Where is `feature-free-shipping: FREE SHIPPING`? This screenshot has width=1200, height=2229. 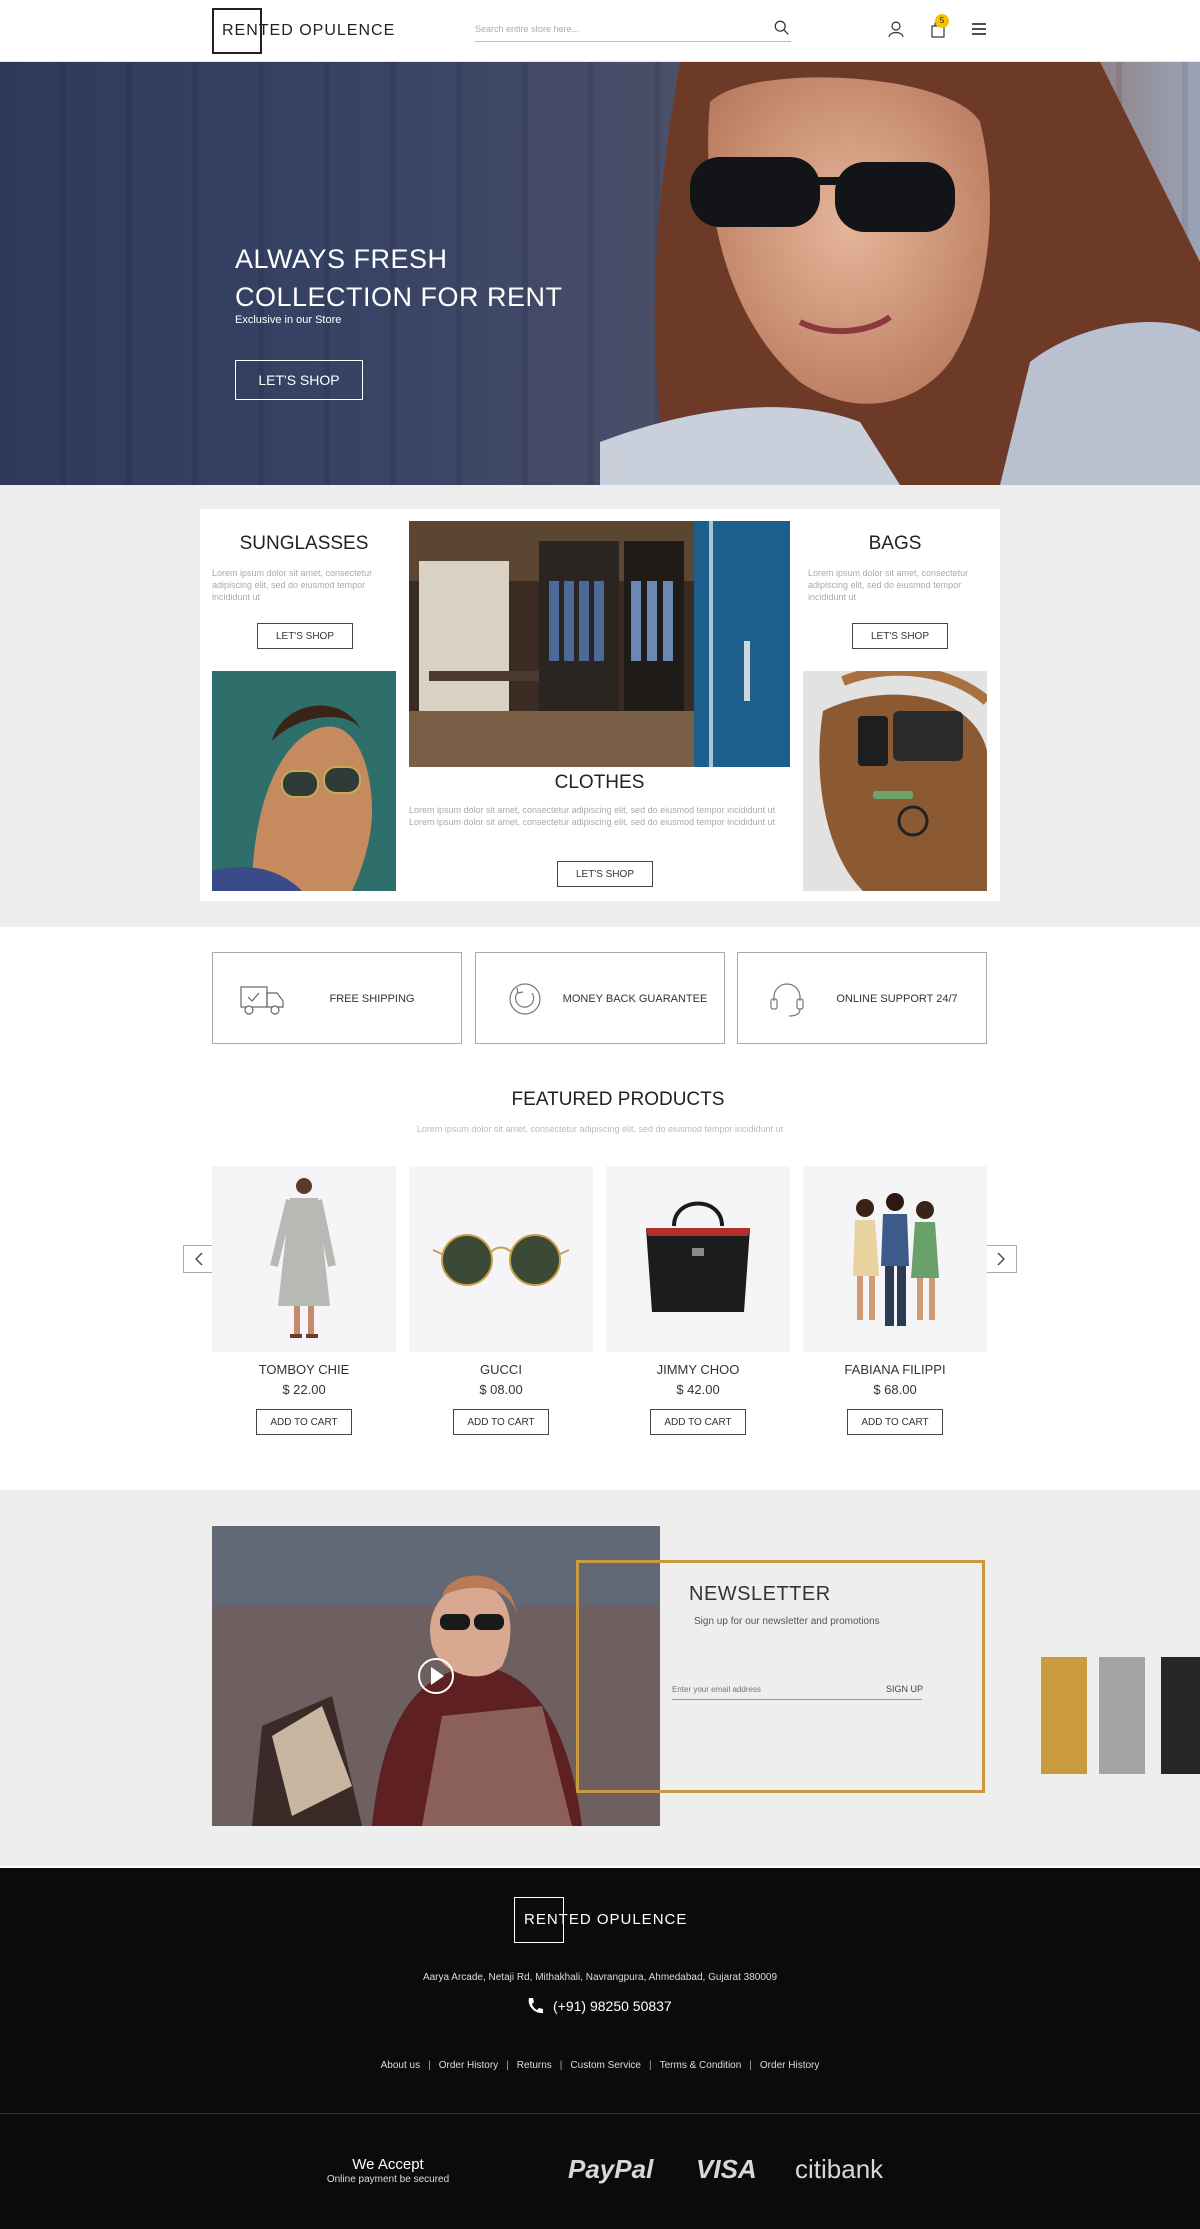
feature-free-shipping: FREE SHIPPING is located at coordinates (337, 998).